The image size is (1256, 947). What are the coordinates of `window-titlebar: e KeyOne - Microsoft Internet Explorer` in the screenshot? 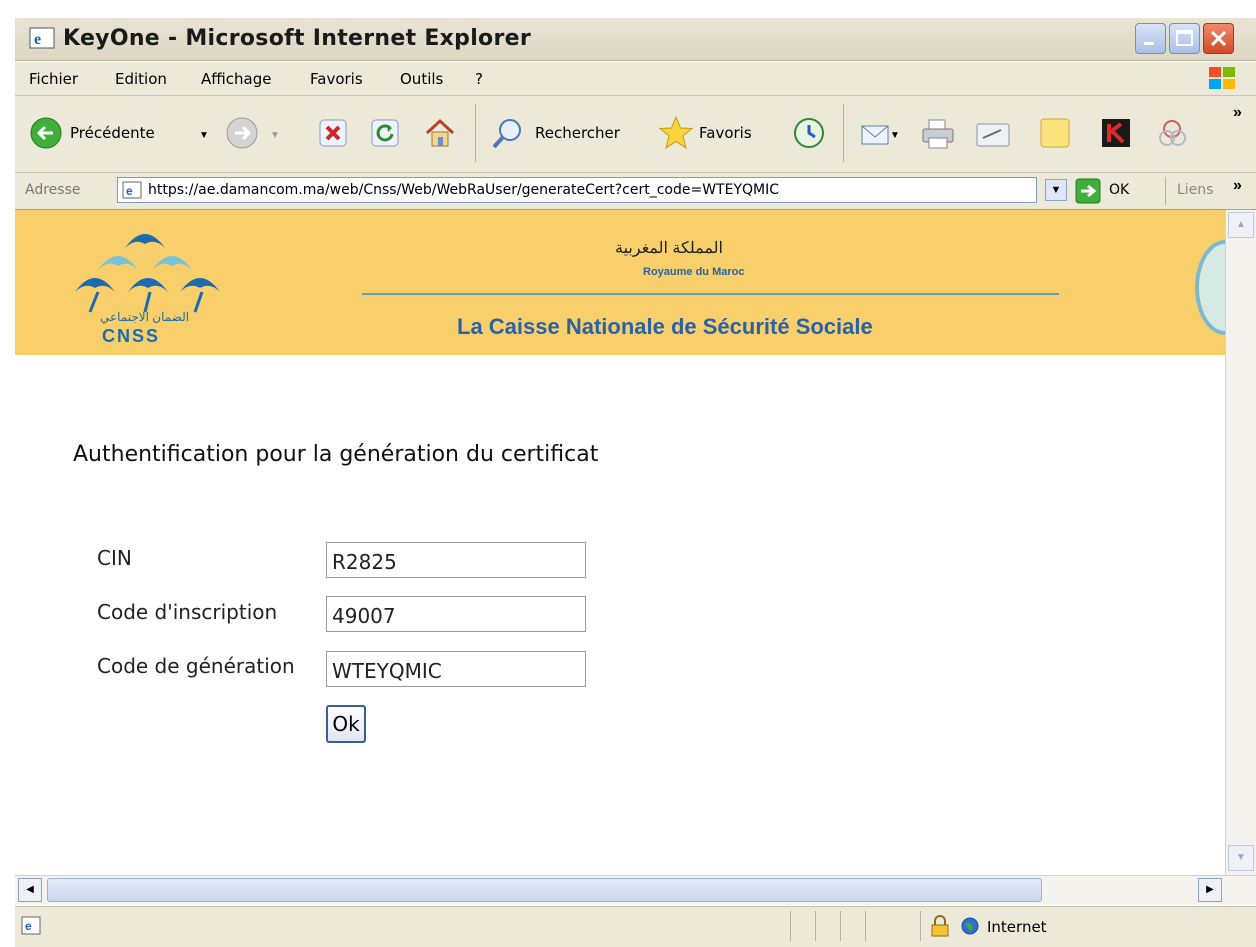 It's located at (635, 39).